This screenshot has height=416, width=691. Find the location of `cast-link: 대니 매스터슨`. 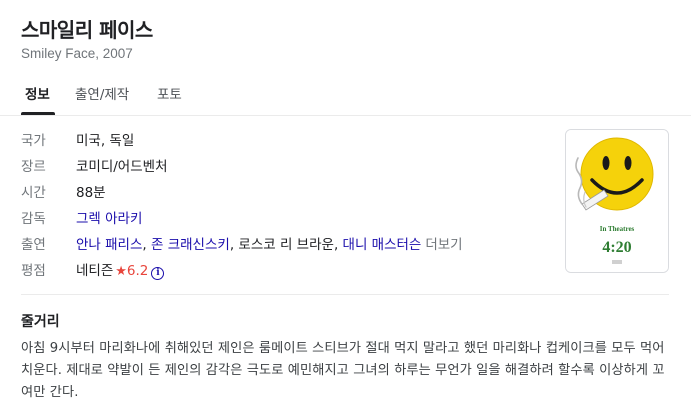

cast-link: 대니 매스터슨 is located at coordinates (382, 245).